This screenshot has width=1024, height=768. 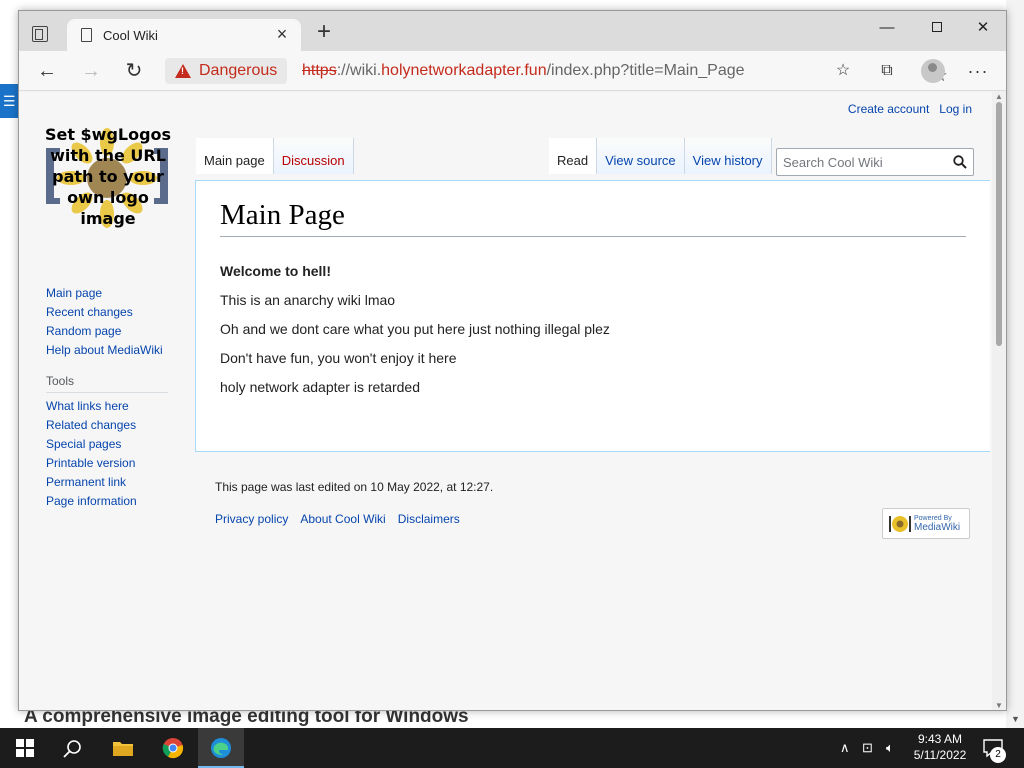 What do you see at coordinates (130, 35) in the screenshot?
I see `tab-title: Cool Wiki` at bounding box center [130, 35].